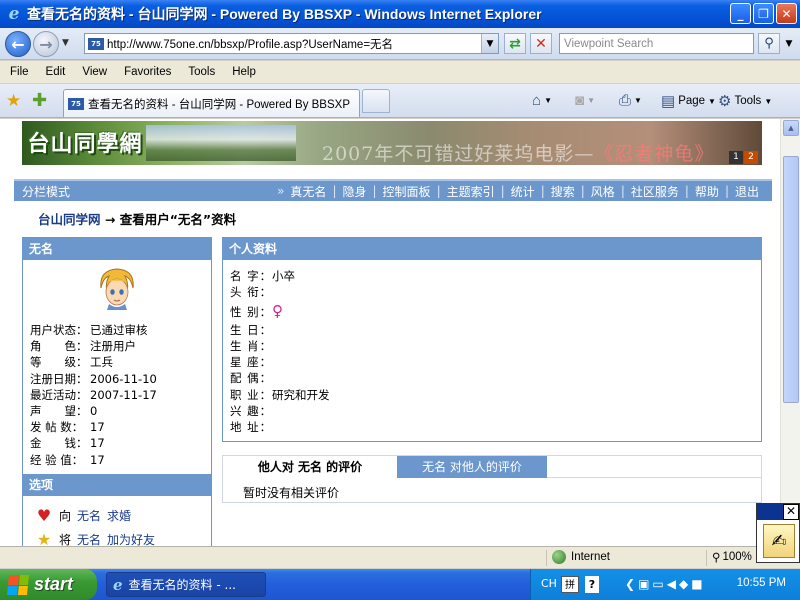  I want to click on security-zone: Internet, so click(581, 557).